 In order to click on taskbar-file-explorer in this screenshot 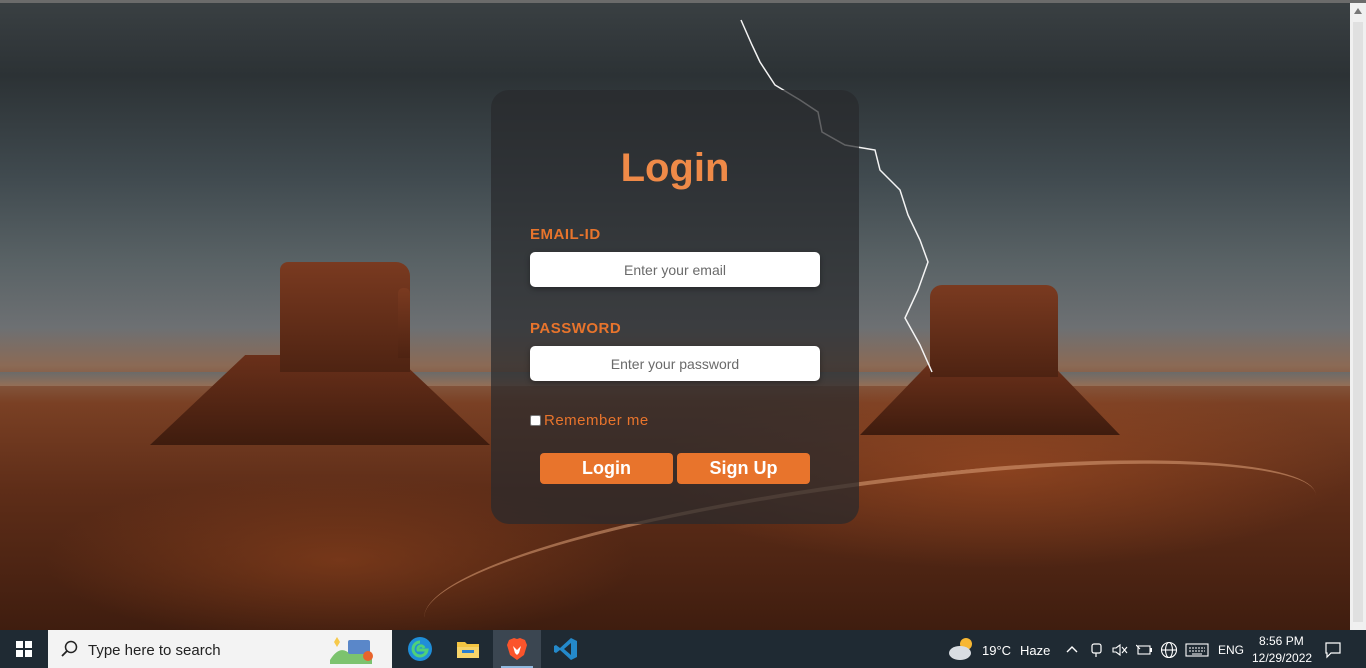, I will do `click(468, 649)`.